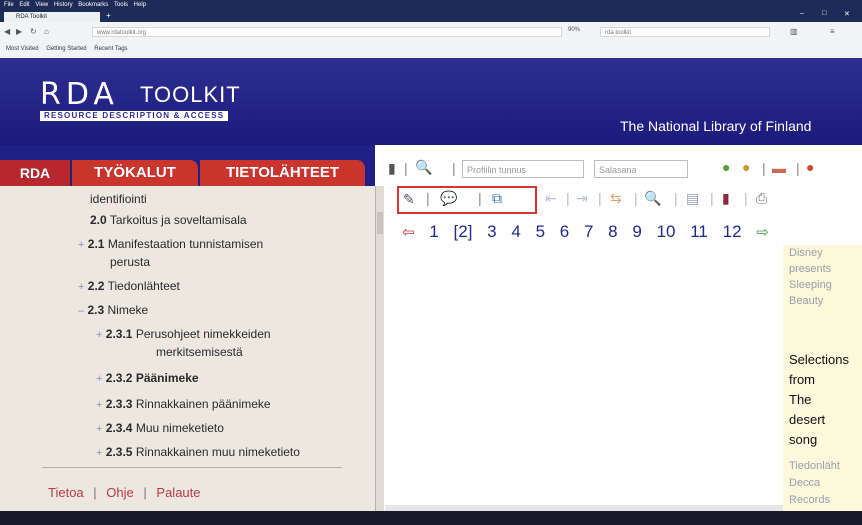 This screenshot has width=862, height=525. I want to click on toc-item-2-3: – 2.3 Nimeke, so click(113, 310).